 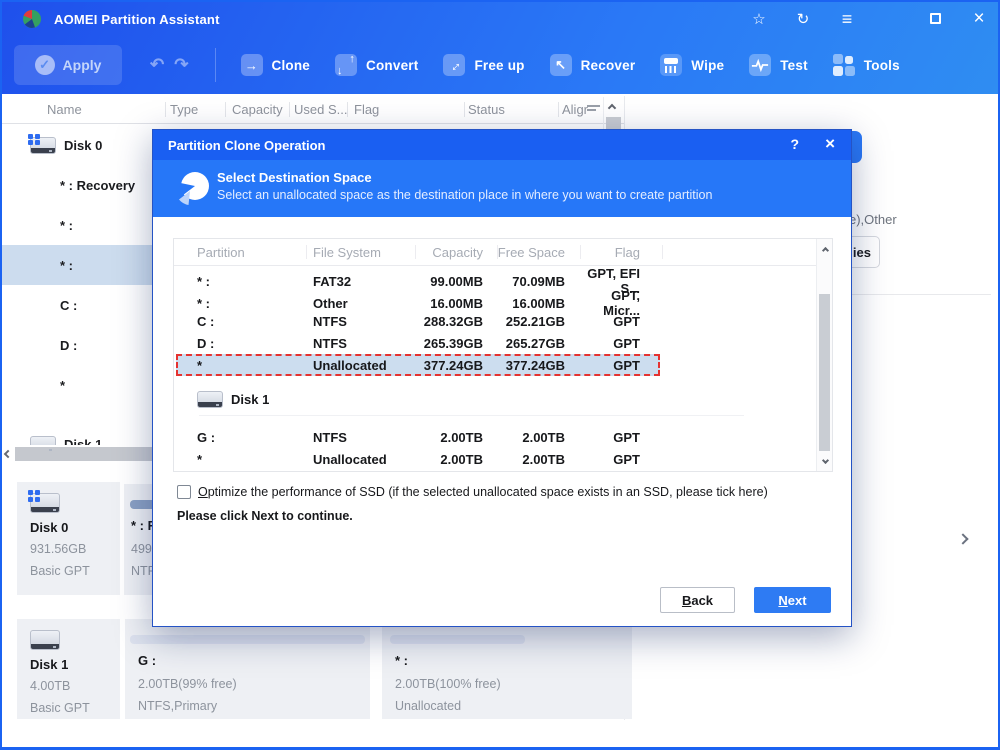 I want to click on convert-icon: ↑ ↓, so click(x=346, y=65).